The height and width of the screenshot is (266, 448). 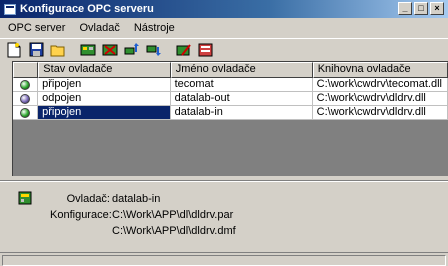 What do you see at coordinates (136, 199) in the screenshot?
I see `driver-value: datalab-in` at bounding box center [136, 199].